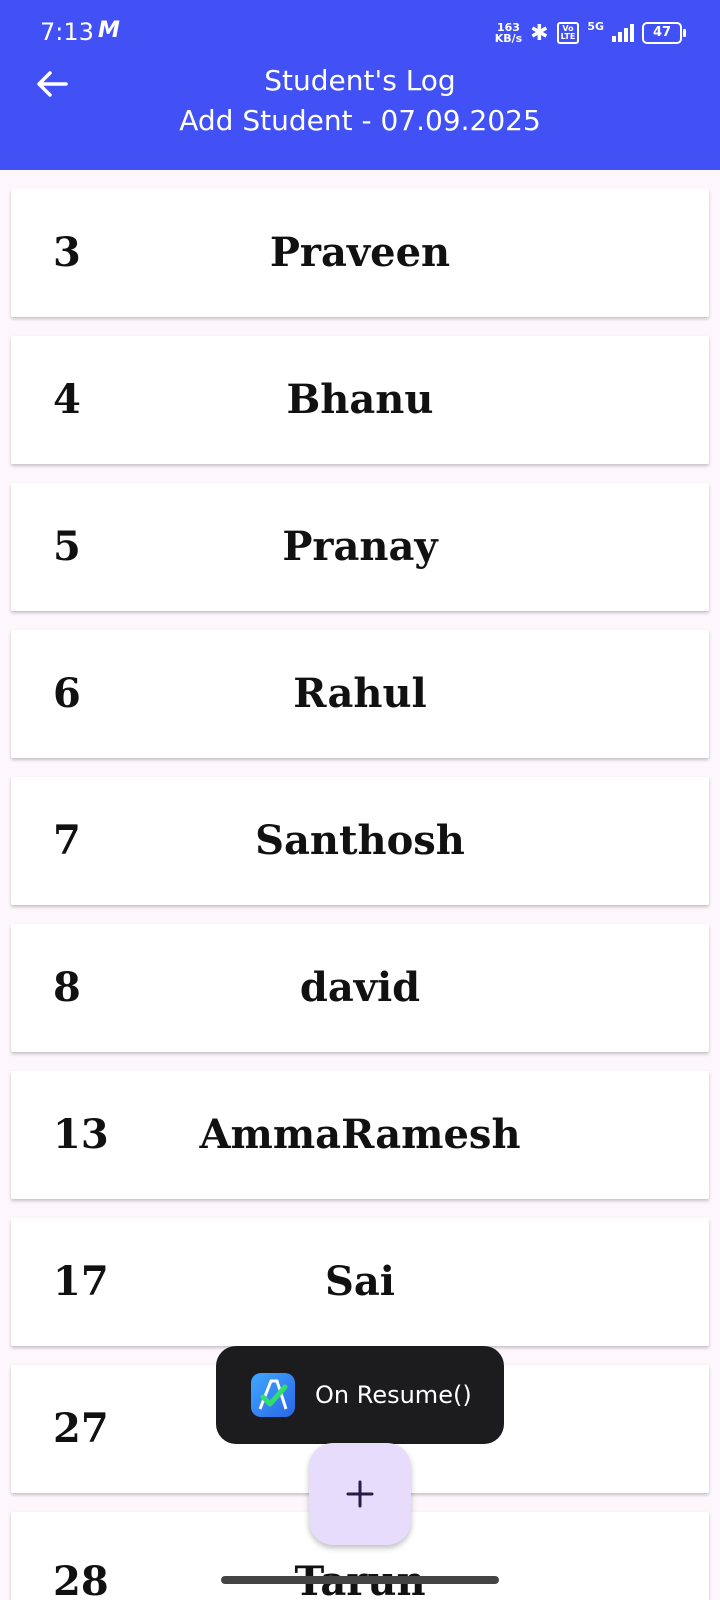 The height and width of the screenshot is (1600, 720). I want to click on toast-message: On Resume(), so click(360, 1395).